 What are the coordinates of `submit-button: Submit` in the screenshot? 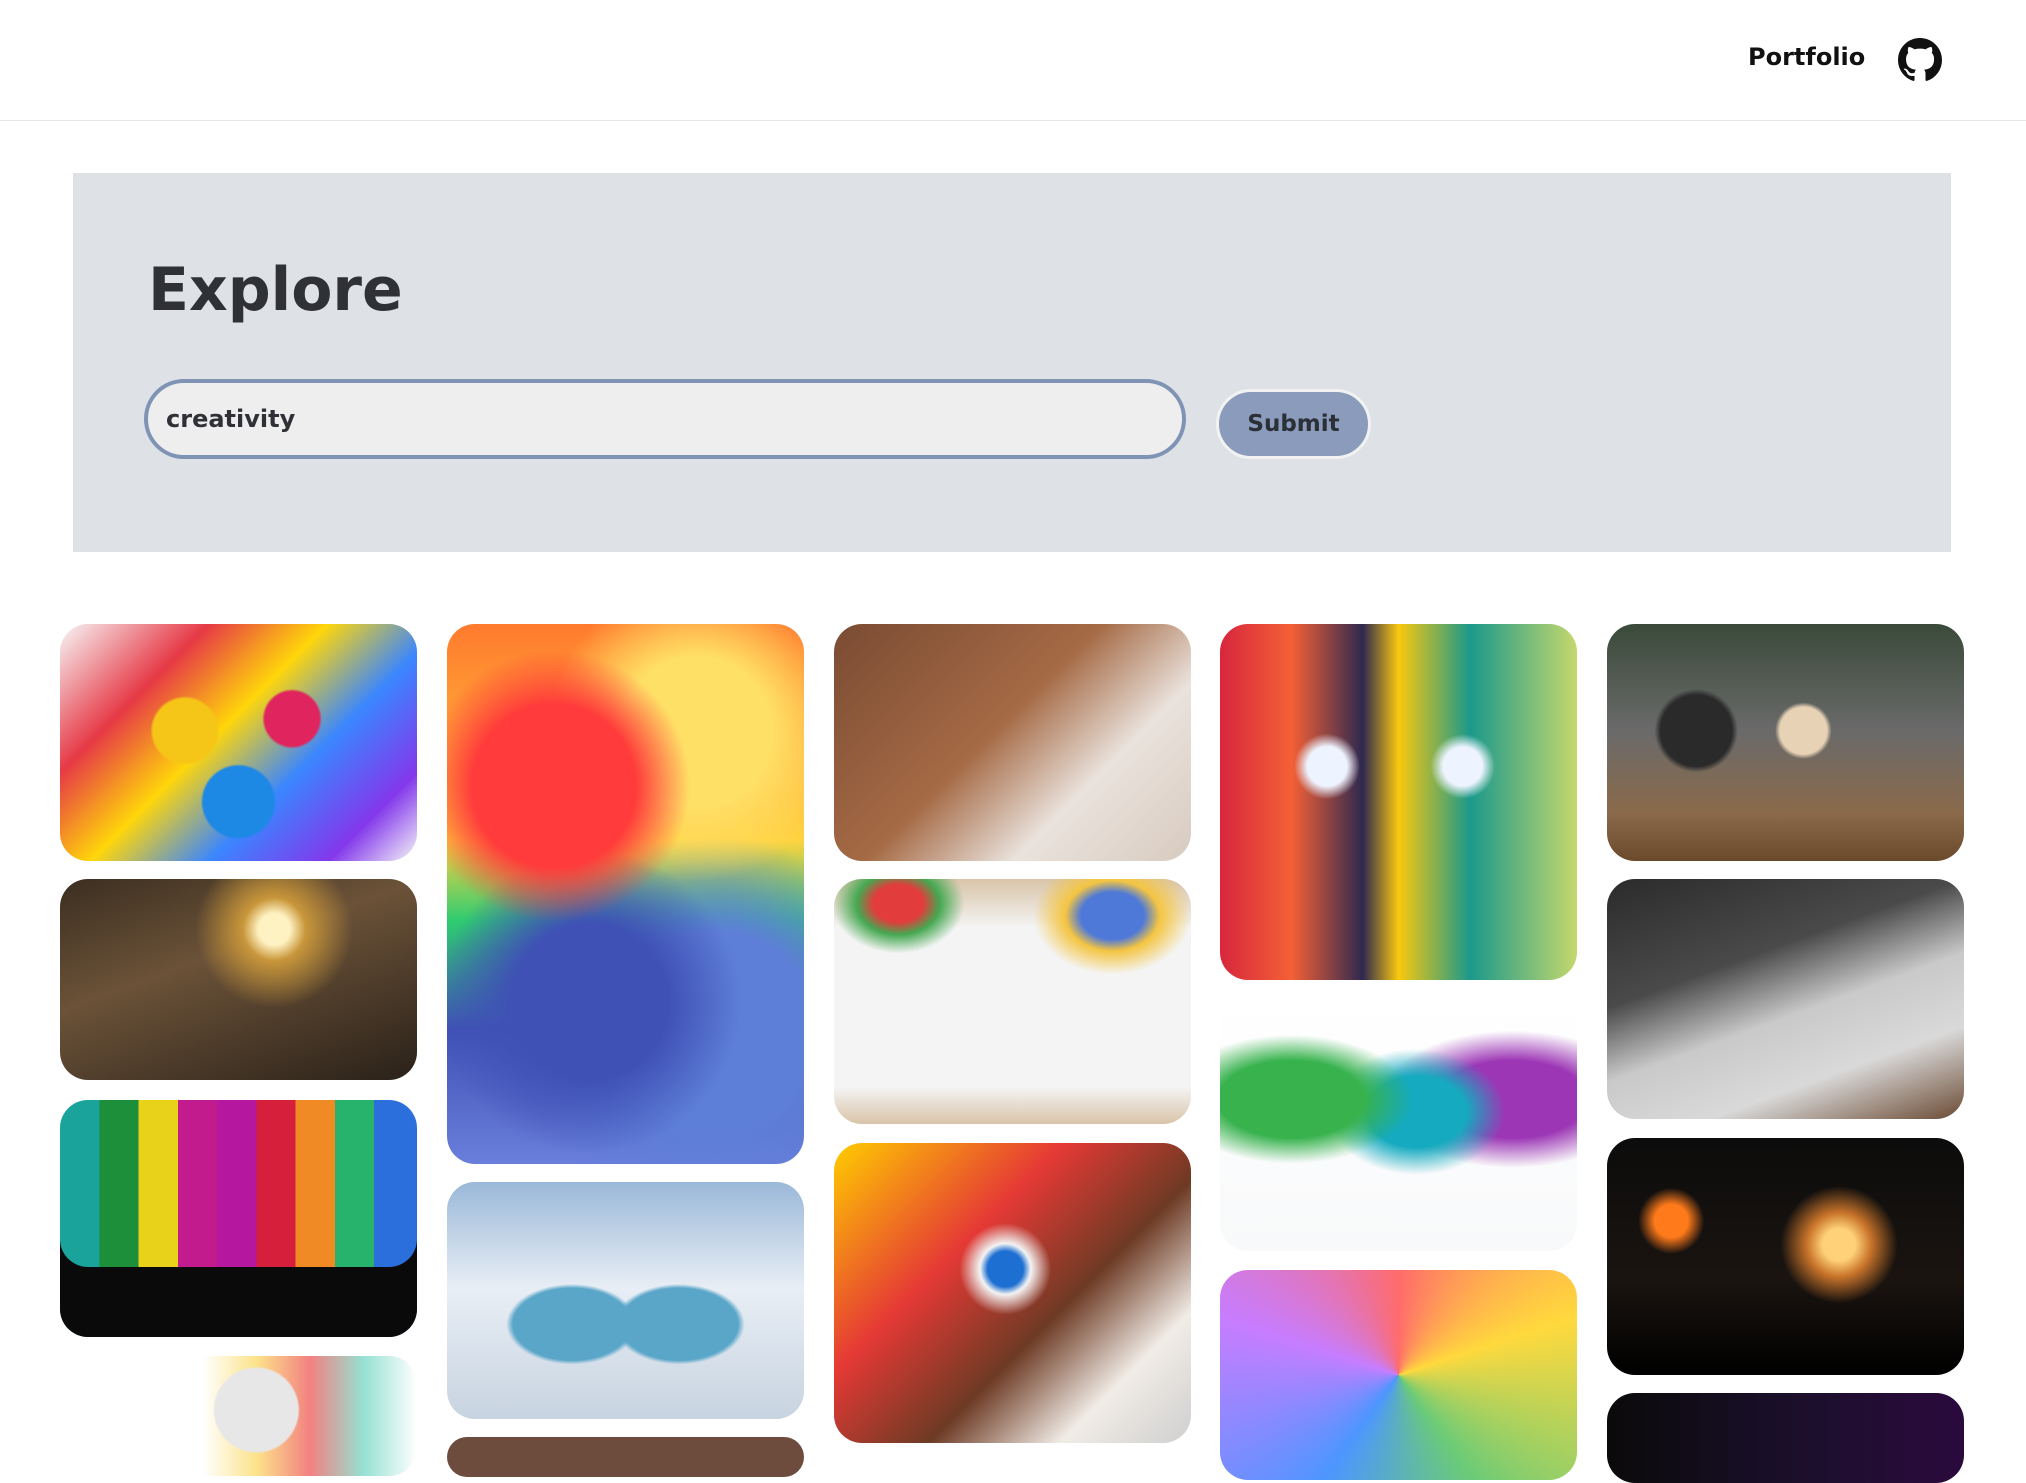 It's located at (1293, 424).